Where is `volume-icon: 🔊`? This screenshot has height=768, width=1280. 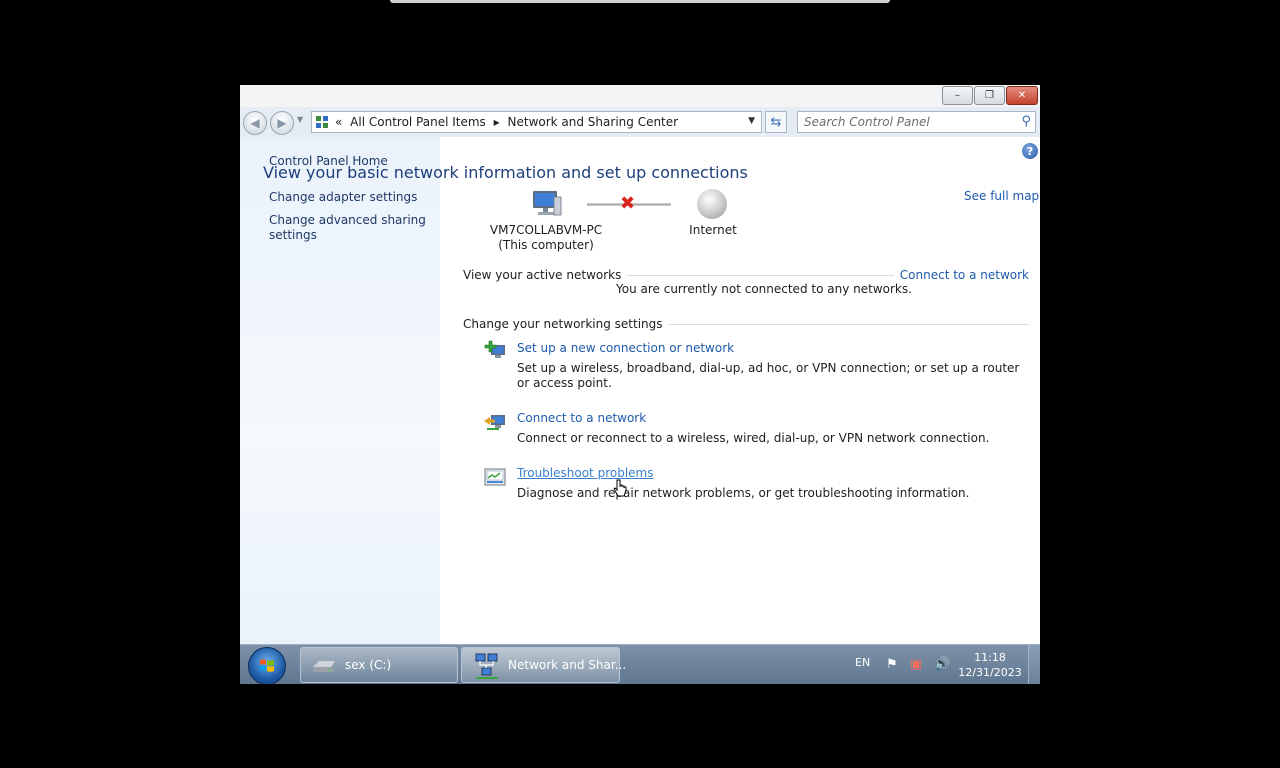
volume-icon: 🔊 is located at coordinates (942, 664).